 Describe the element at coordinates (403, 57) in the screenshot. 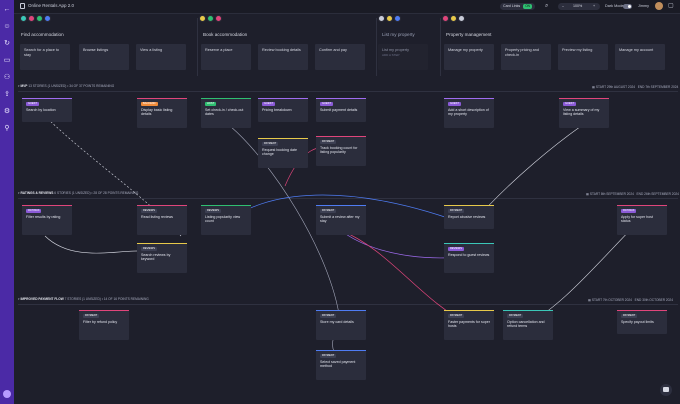

I see `step-card-empty: List my property ADD A STEP` at that location.